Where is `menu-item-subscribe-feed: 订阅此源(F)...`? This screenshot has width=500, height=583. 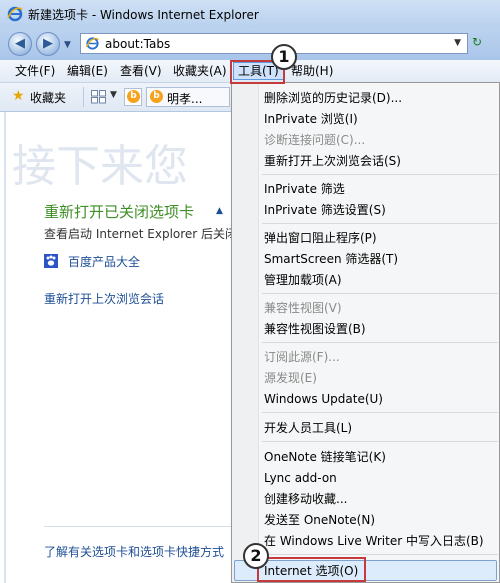
menu-item-subscribe-feed: 订阅此源(F)... is located at coordinates (302, 357).